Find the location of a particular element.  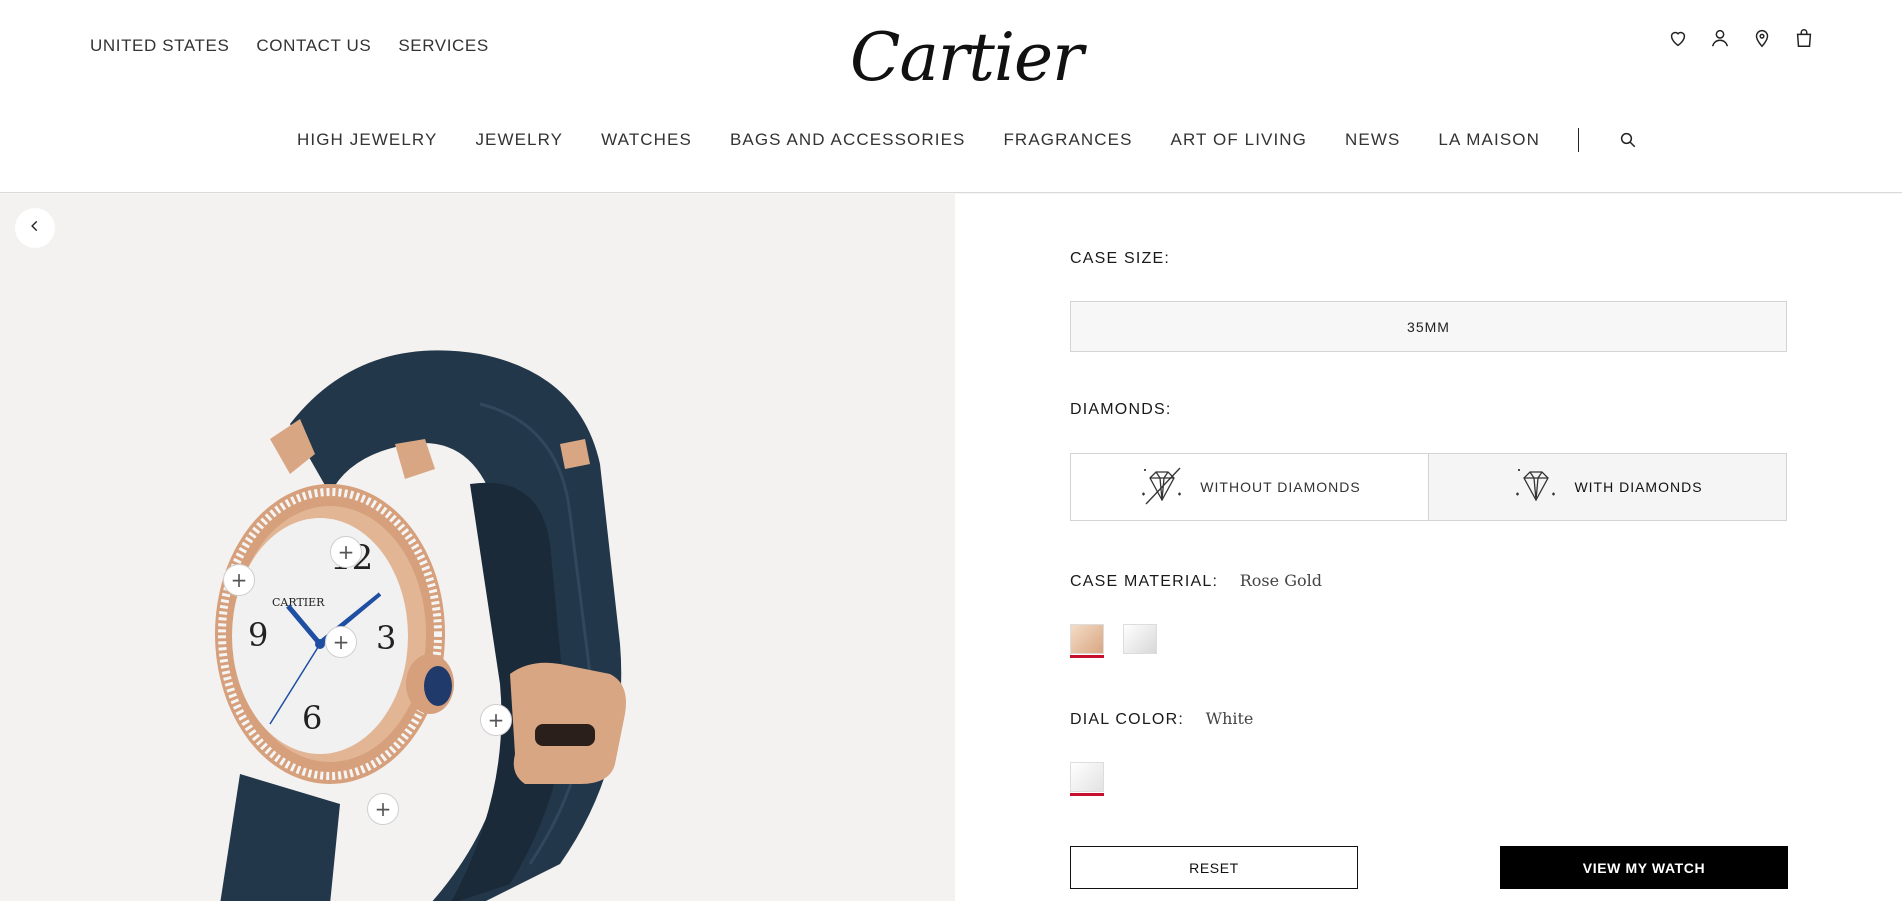

without-diamonds-label: WITHOUT DIAMONDS is located at coordinates (1280, 487).